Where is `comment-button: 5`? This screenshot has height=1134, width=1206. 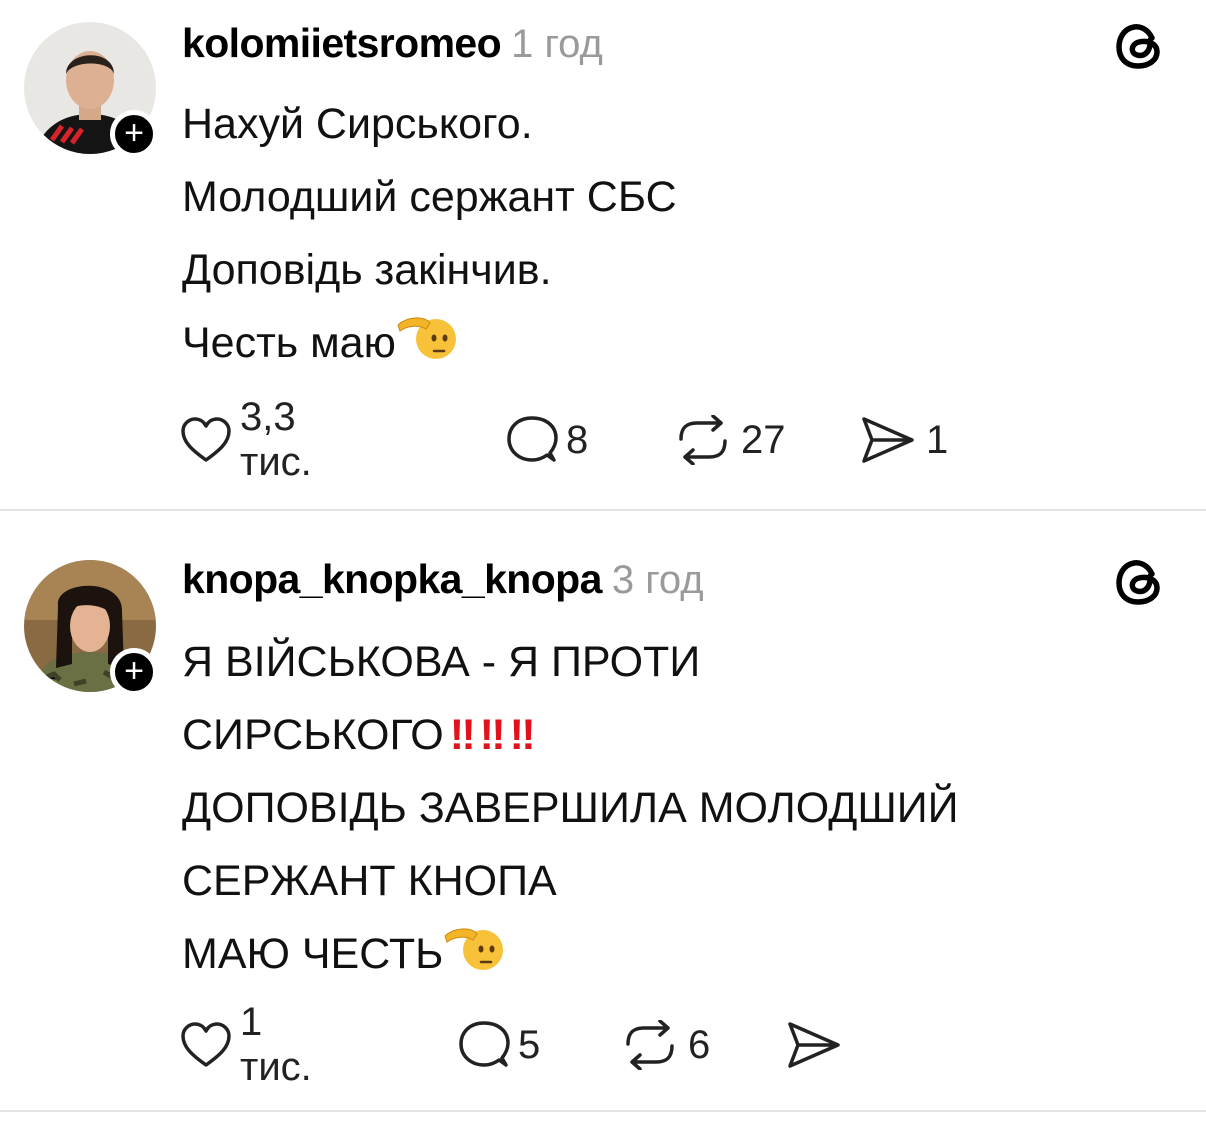 comment-button: 5 is located at coordinates (499, 1045).